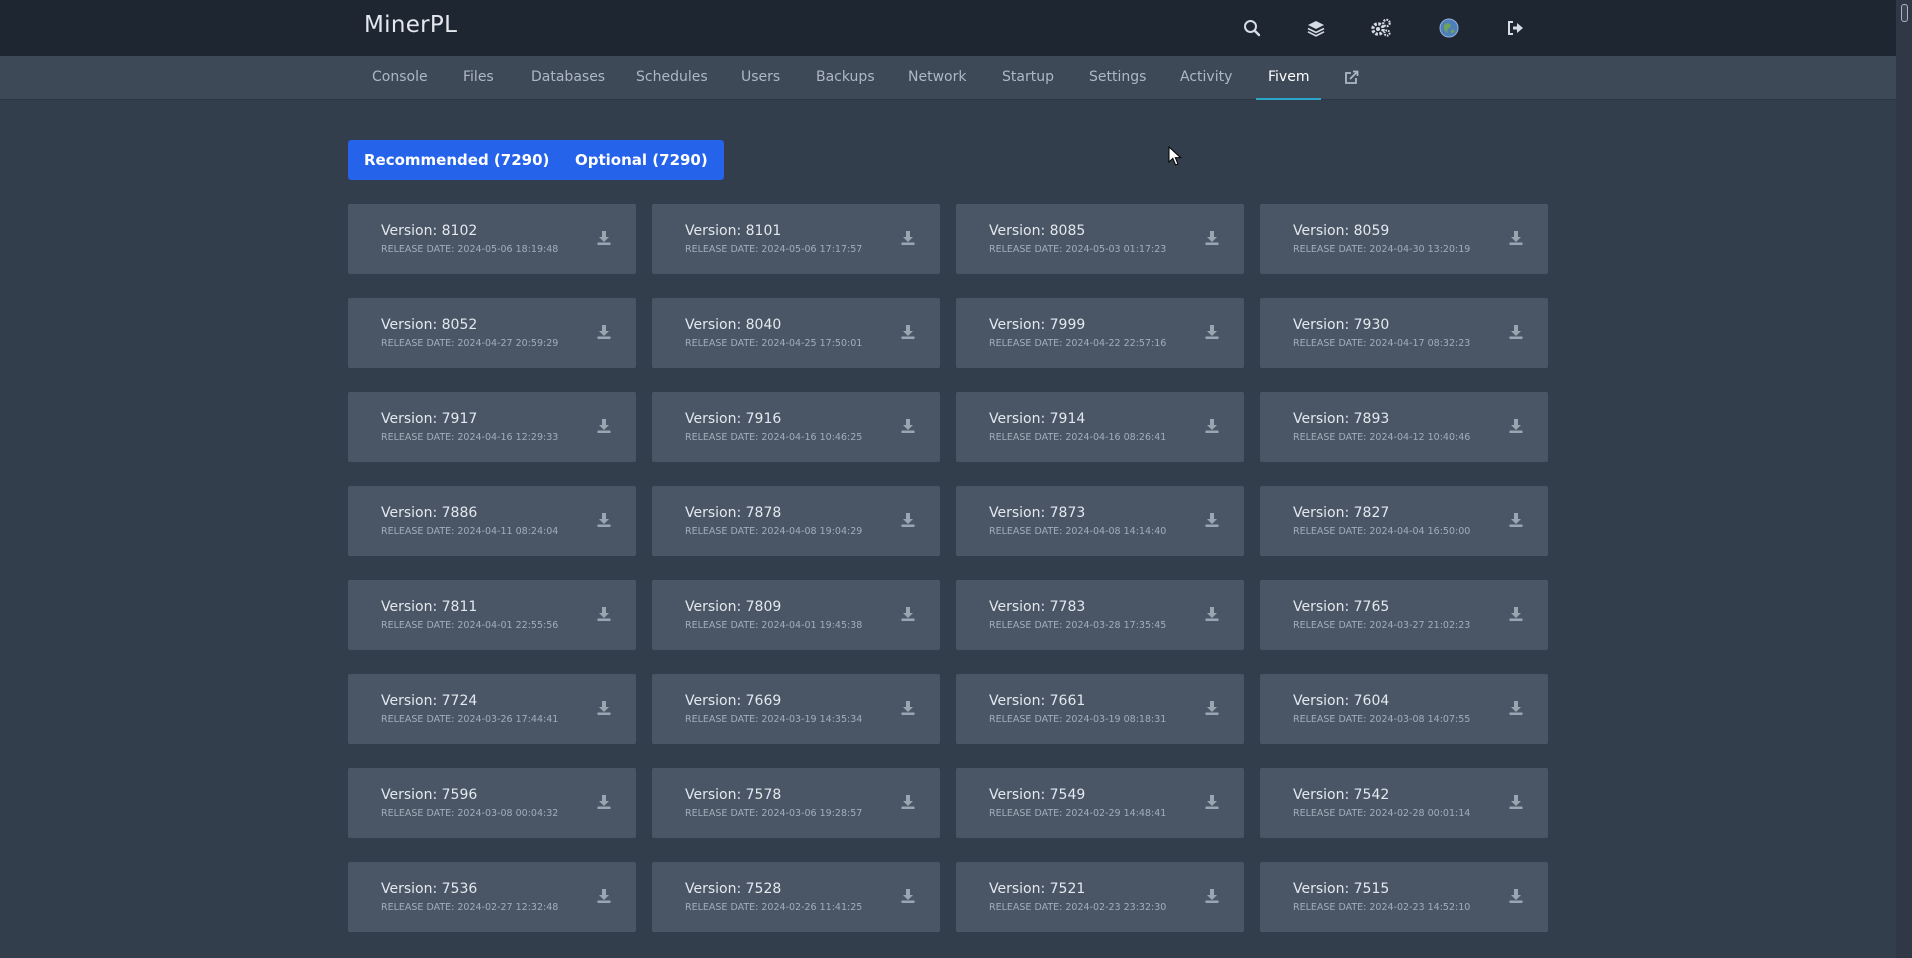 Image resolution: width=1912 pixels, height=958 pixels. Describe the element at coordinates (1289, 78) in the screenshot. I see `tab-fivem: Fivem` at that location.